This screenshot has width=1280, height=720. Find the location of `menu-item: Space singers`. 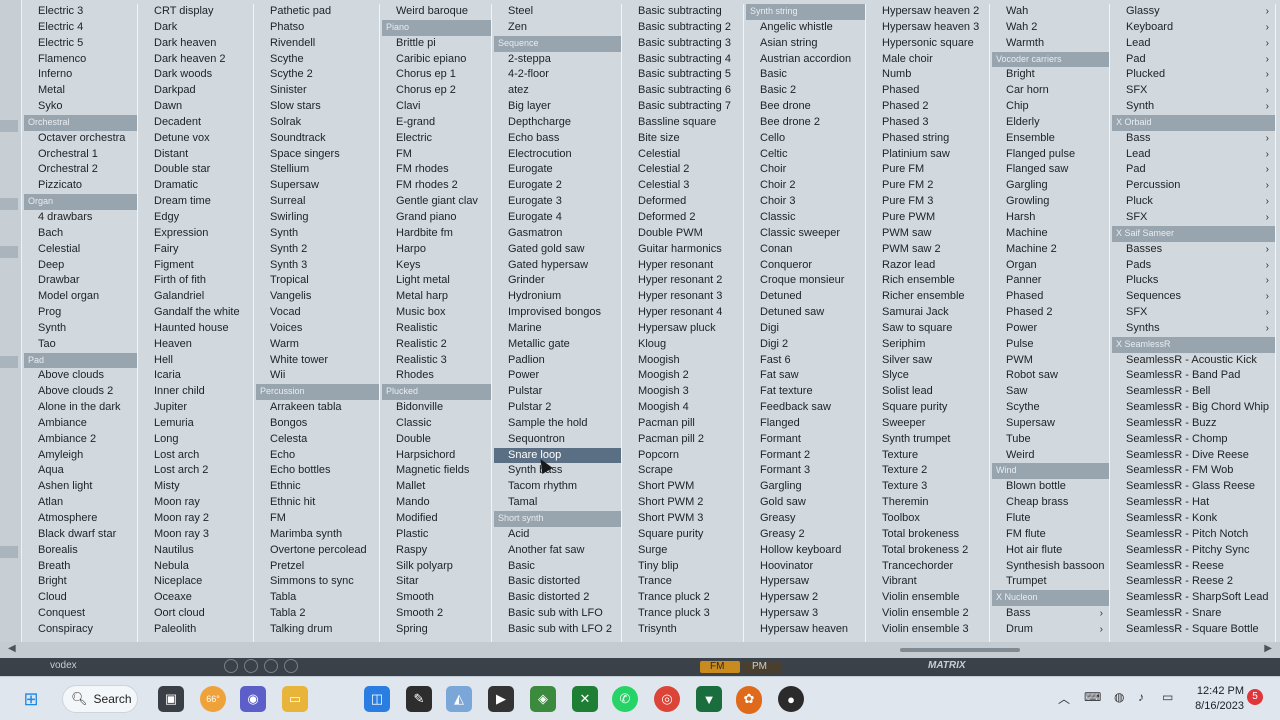

menu-item: Space singers is located at coordinates (317, 155).